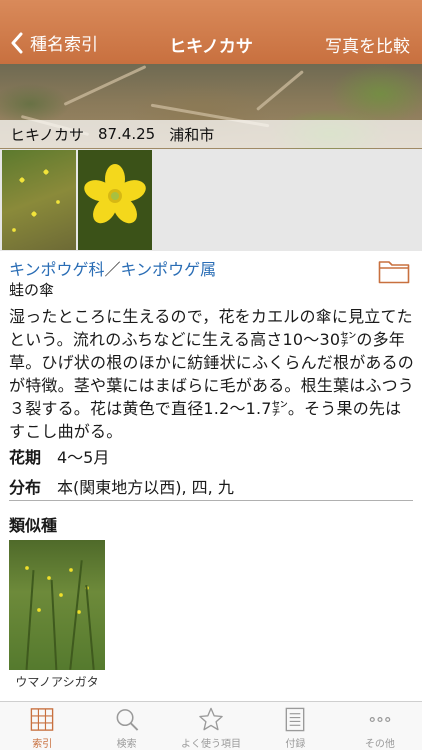 The image size is (422, 750). I want to click on flower-closeup-image, so click(115, 200).